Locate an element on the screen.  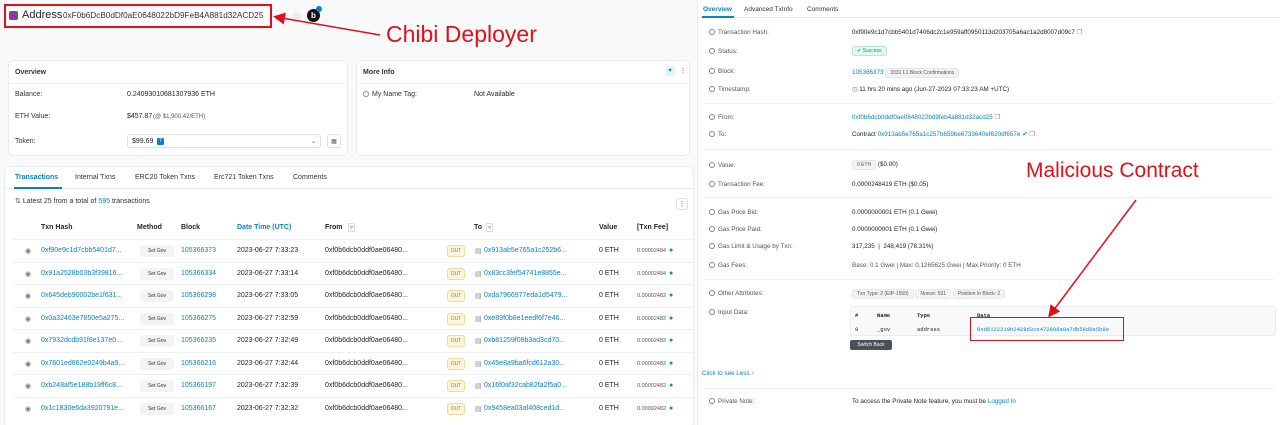
txn-datetime: 2023-06-27 7:32:32 is located at coordinates (268, 408).